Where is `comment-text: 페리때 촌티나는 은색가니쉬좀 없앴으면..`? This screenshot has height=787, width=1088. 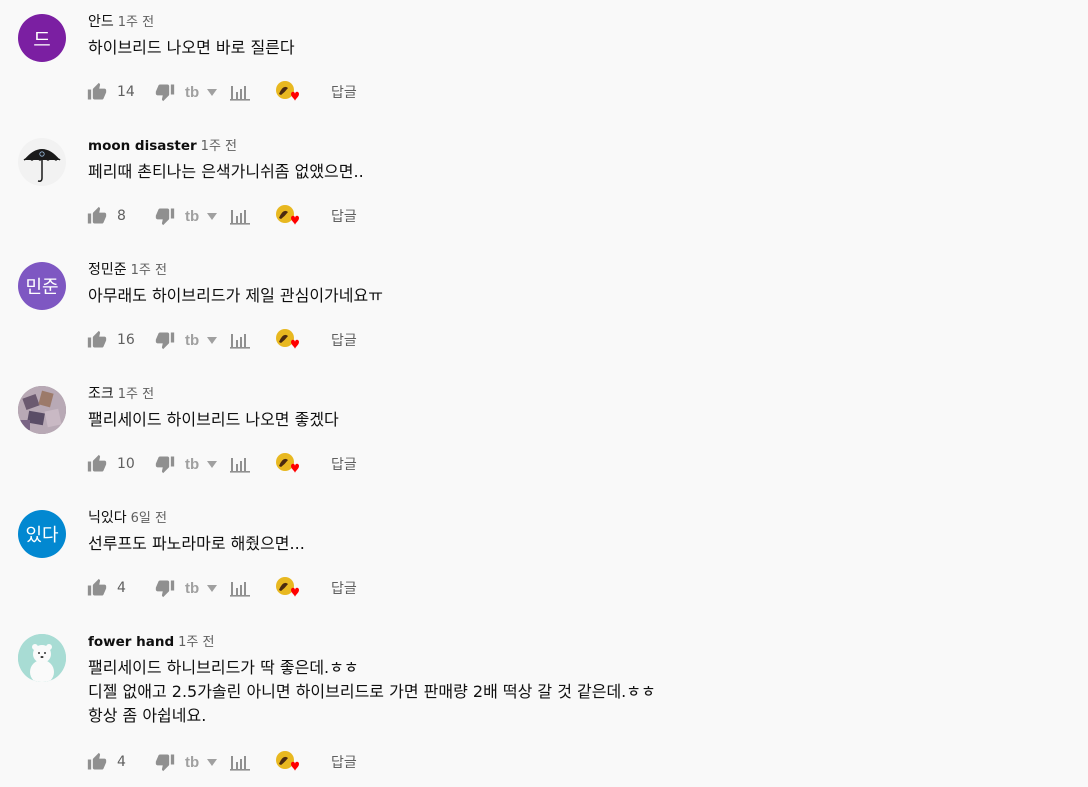
comment-text: 페리때 촌티나는 은색가니쉬좀 없앴으면.. is located at coordinates (226, 172).